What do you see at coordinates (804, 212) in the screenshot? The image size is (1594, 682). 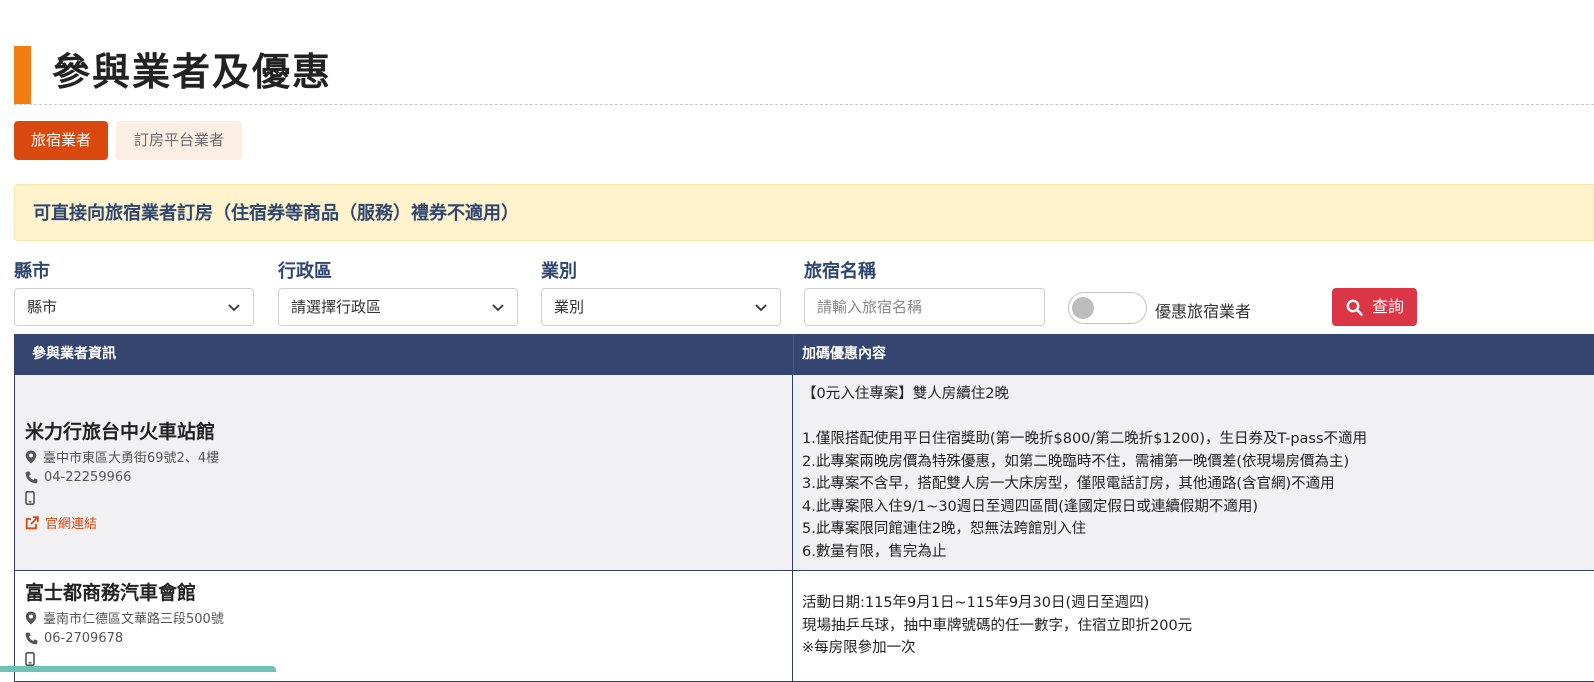 I see `notice-banner: 可直接向旅宿業者訂房（住宿券等商品（服務）禮券不適用）` at bounding box center [804, 212].